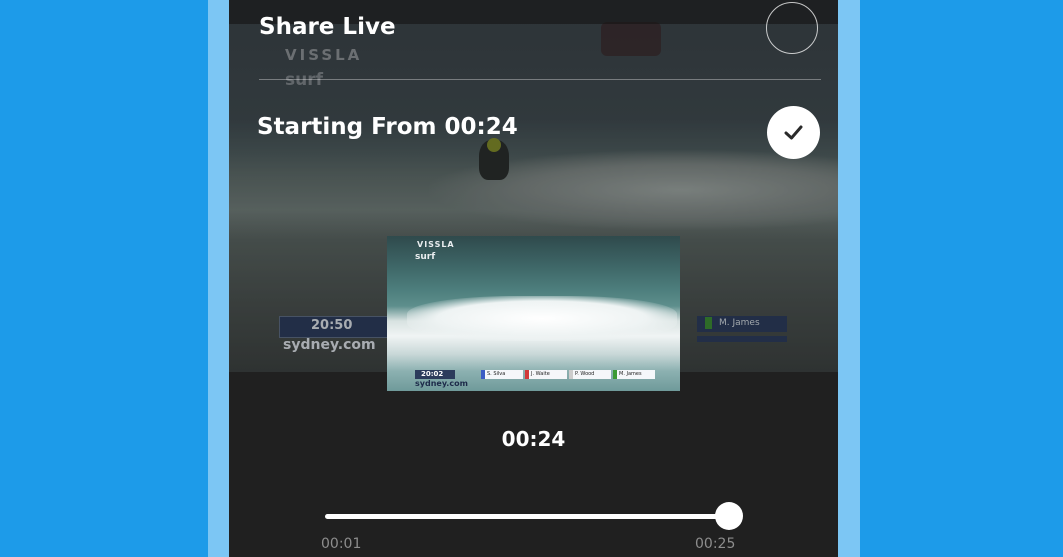 The width and height of the screenshot is (1063, 557). Describe the element at coordinates (792, 28) in the screenshot. I see `share-live-toggle` at that location.